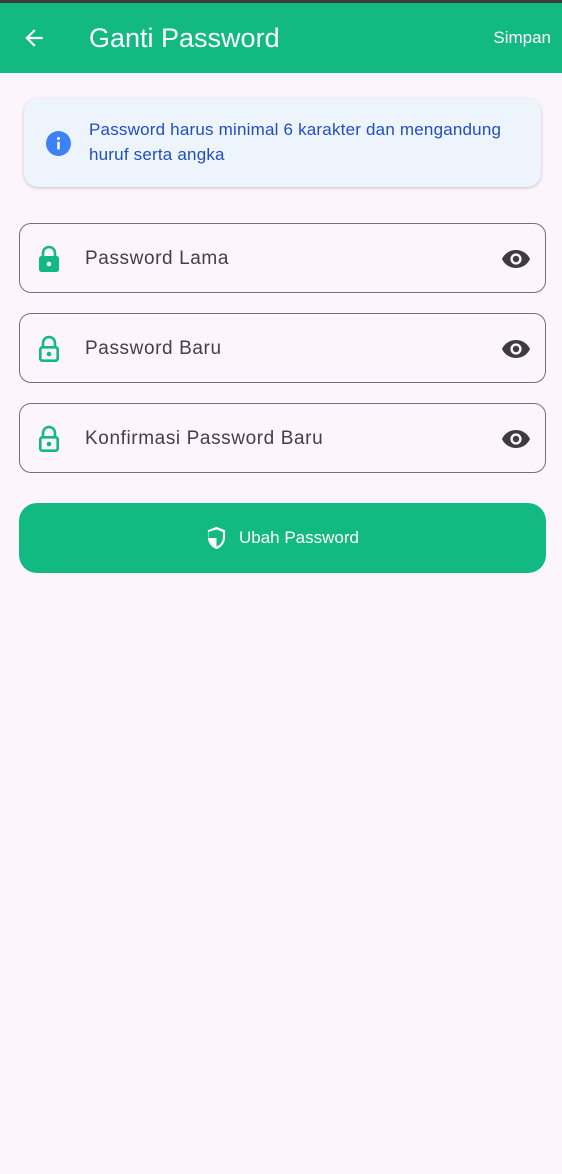 Image resolution: width=562 pixels, height=1174 pixels. What do you see at coordinates (281, 38) in the screenshot?
I see `app-bar: Ganti Password Simpan` at bounding box center [281, 38].